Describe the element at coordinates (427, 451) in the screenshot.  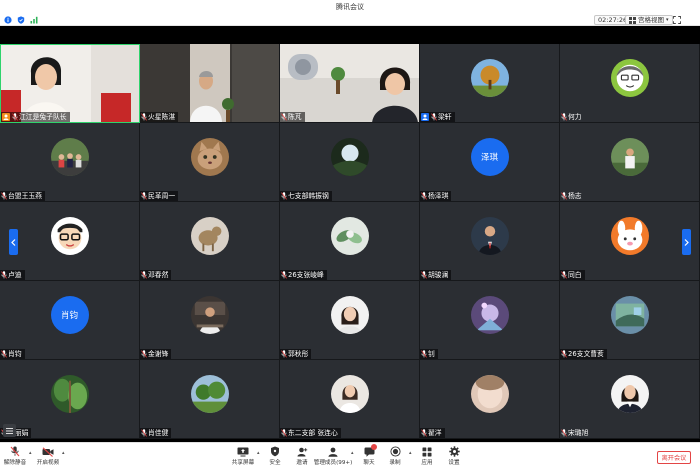
I see `apps-grid-icon` at that location.